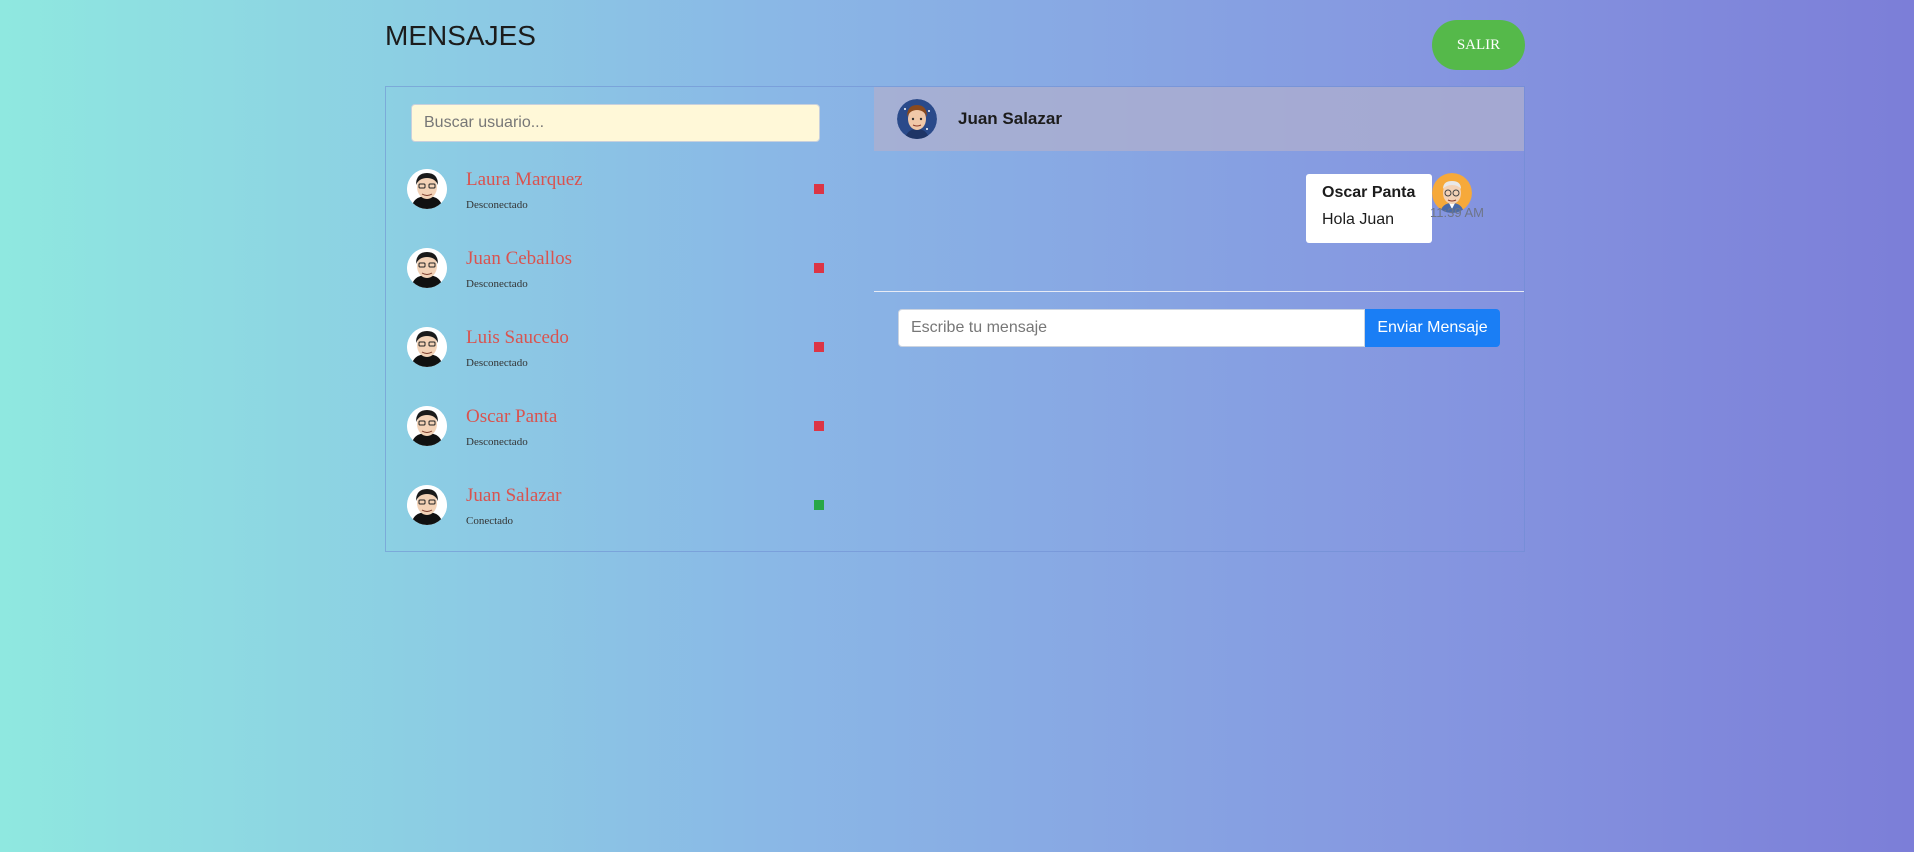  Describe the element at coordinates (1432, 328) in the screenshot. I see `send-message-button: Enviar Mensaje` at that location.